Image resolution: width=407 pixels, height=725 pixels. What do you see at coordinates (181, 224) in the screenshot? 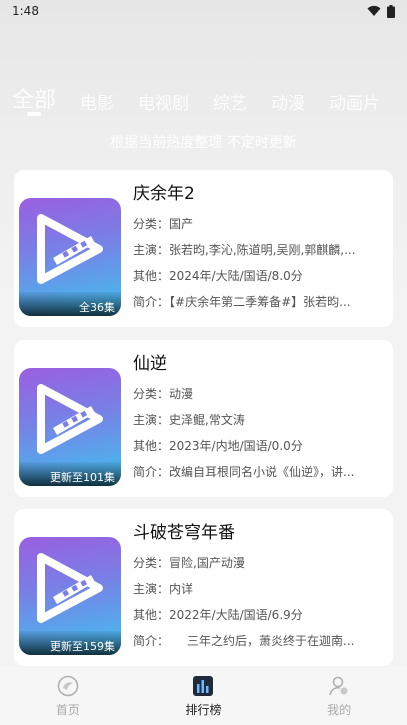
I see `category-value: 国产` at bounding box center [181, 224].